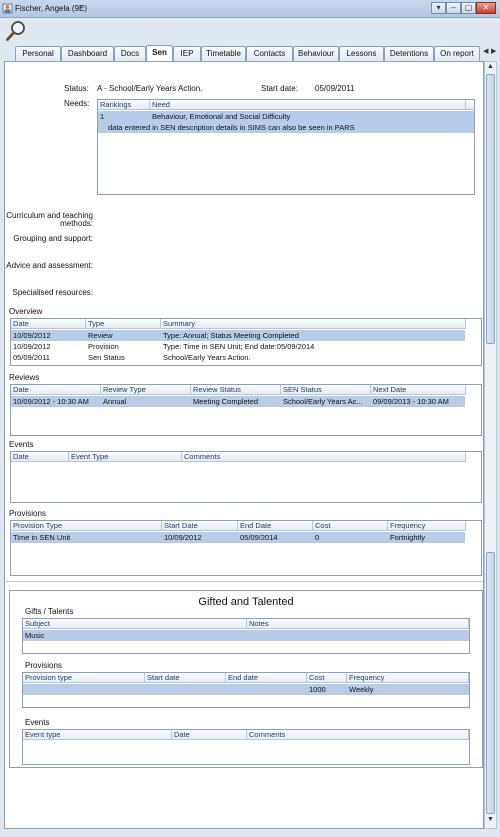 This screenshot has height=837, width=500. I want to click on vertical-scrollbar: ▲ ▼, so click(490, 445).